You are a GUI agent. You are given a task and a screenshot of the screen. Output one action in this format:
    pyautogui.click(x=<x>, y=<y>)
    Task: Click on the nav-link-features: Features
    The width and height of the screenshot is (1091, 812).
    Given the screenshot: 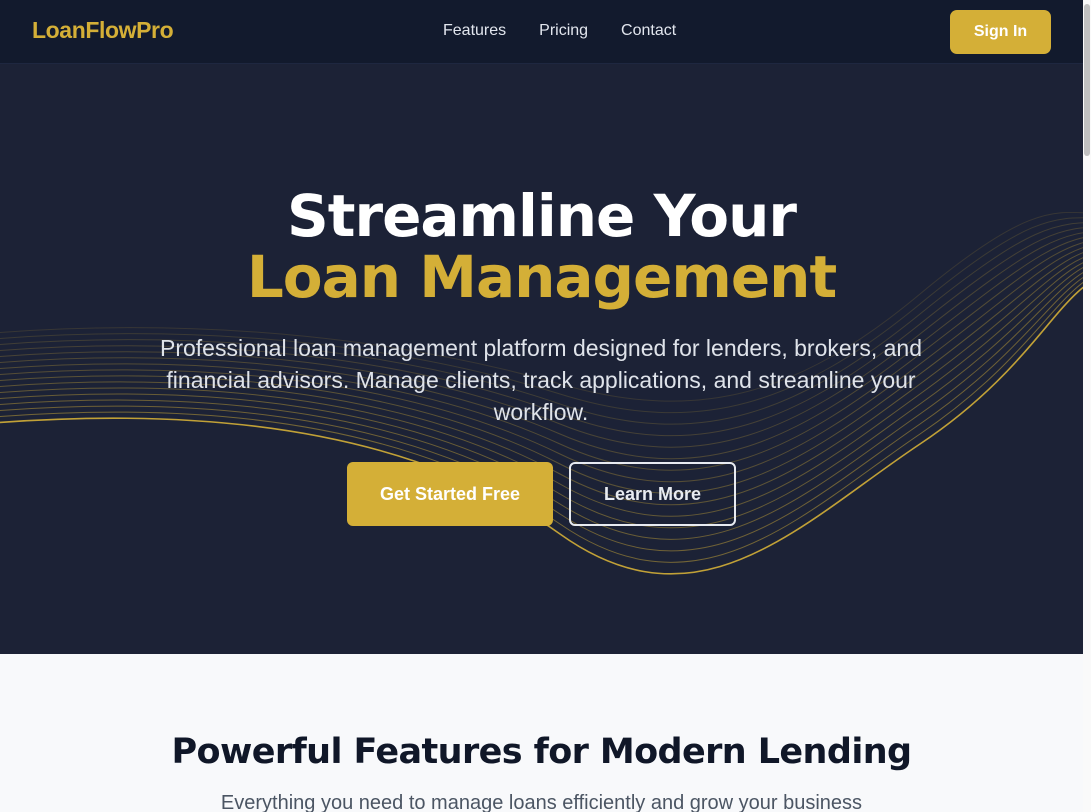 What is the action you would take?
    pyautogui.click(x=474, y=31)
    